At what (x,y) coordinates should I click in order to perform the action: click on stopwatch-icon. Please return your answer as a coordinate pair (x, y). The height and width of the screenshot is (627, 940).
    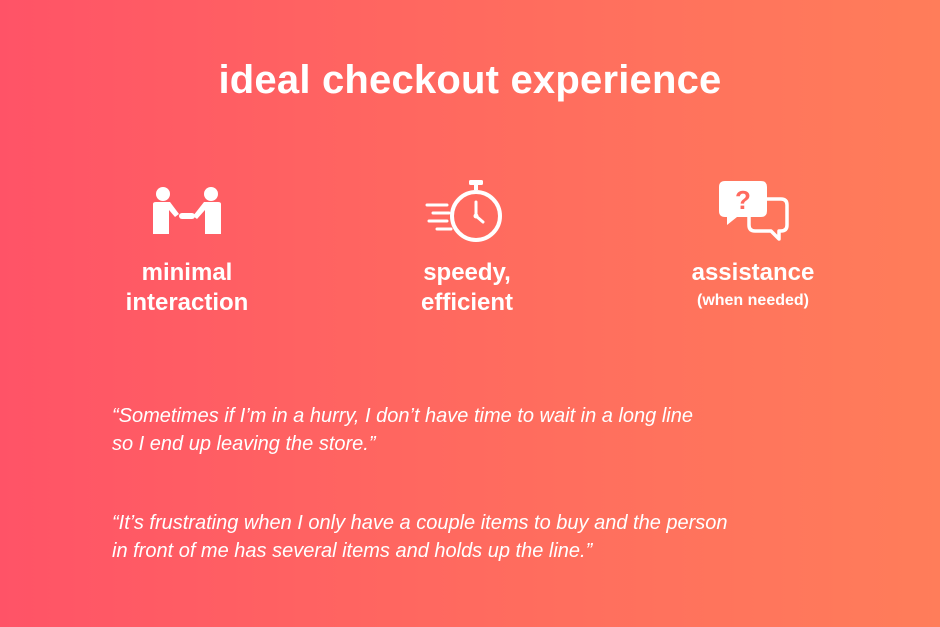
    Looking at the image, I should click on (467, 211).